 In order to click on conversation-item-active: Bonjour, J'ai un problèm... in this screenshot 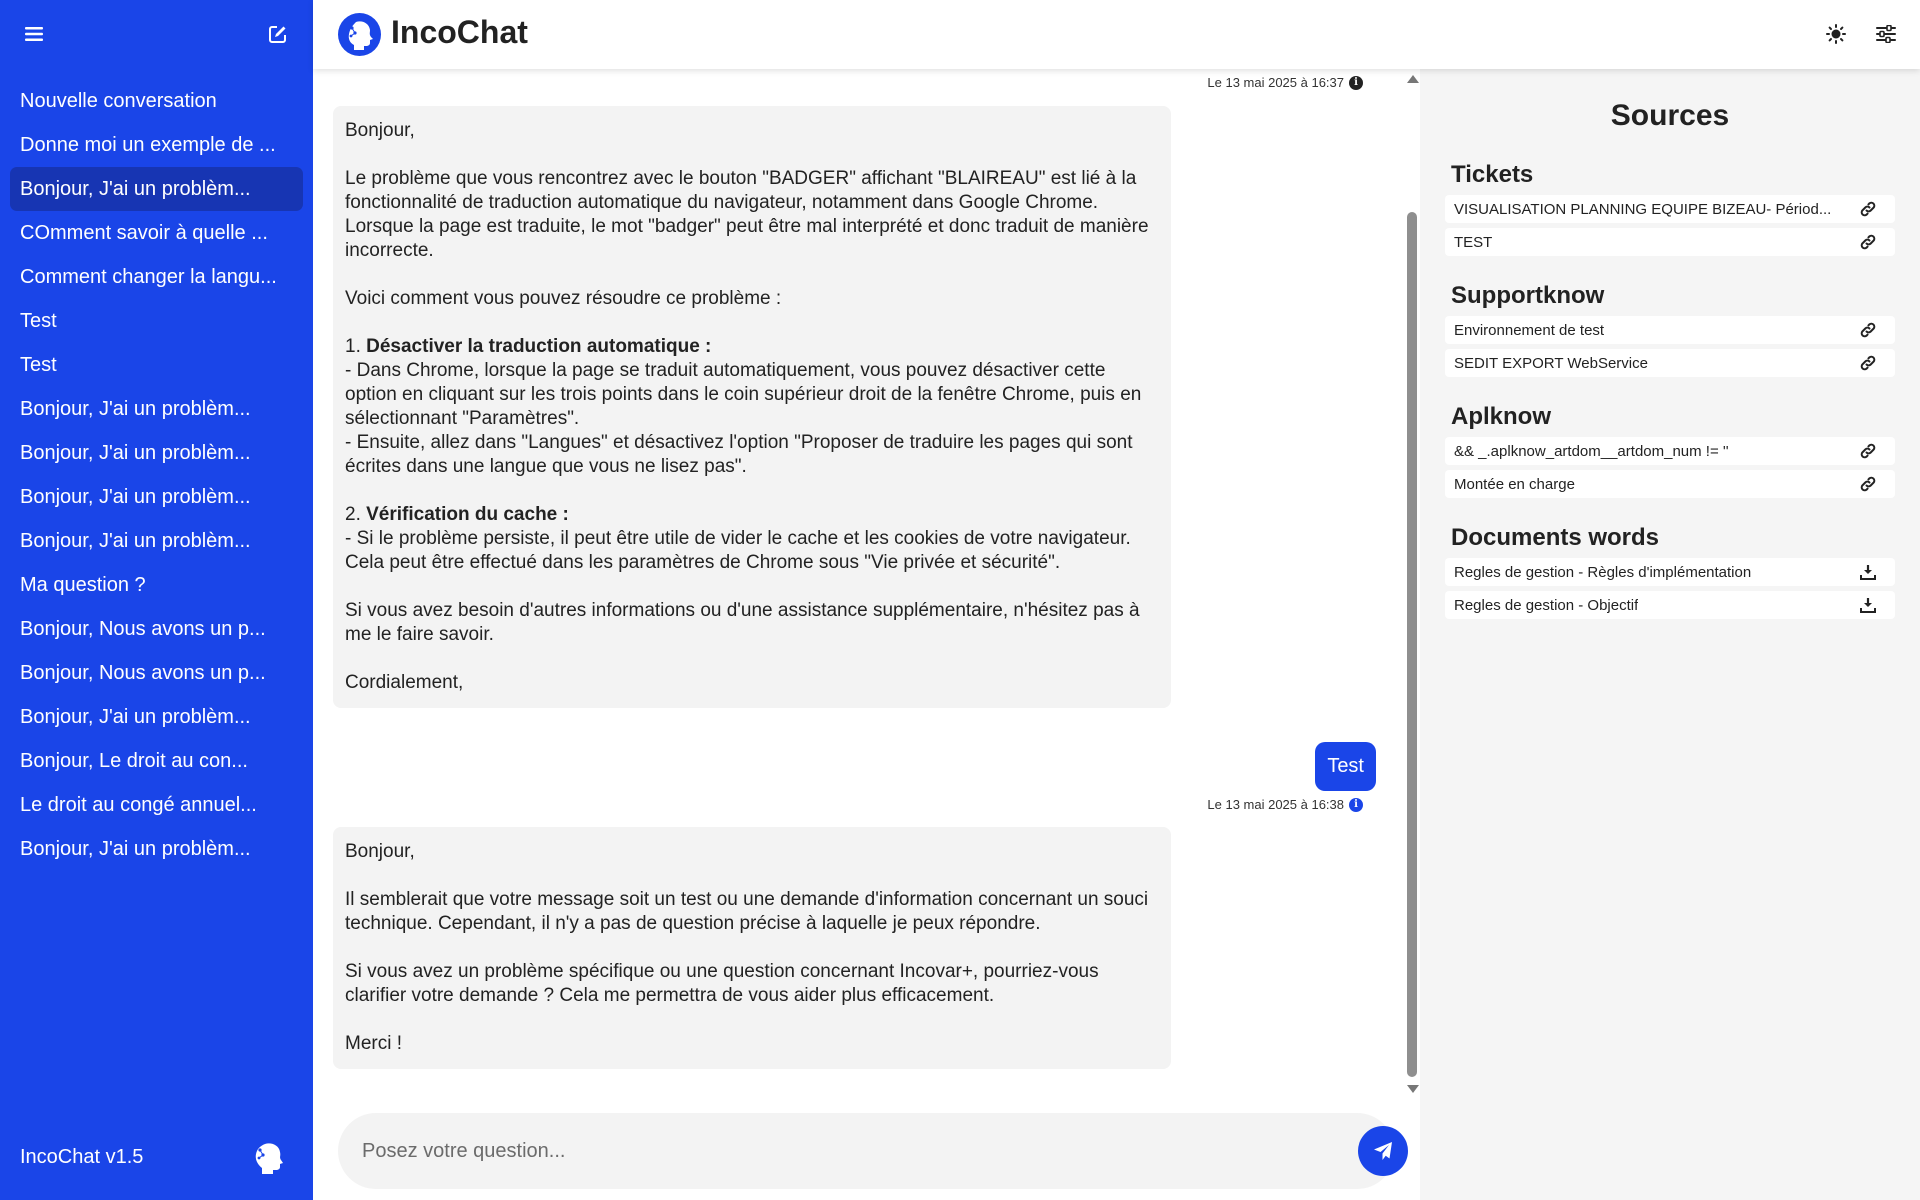, I will do `click(156, 189)`.